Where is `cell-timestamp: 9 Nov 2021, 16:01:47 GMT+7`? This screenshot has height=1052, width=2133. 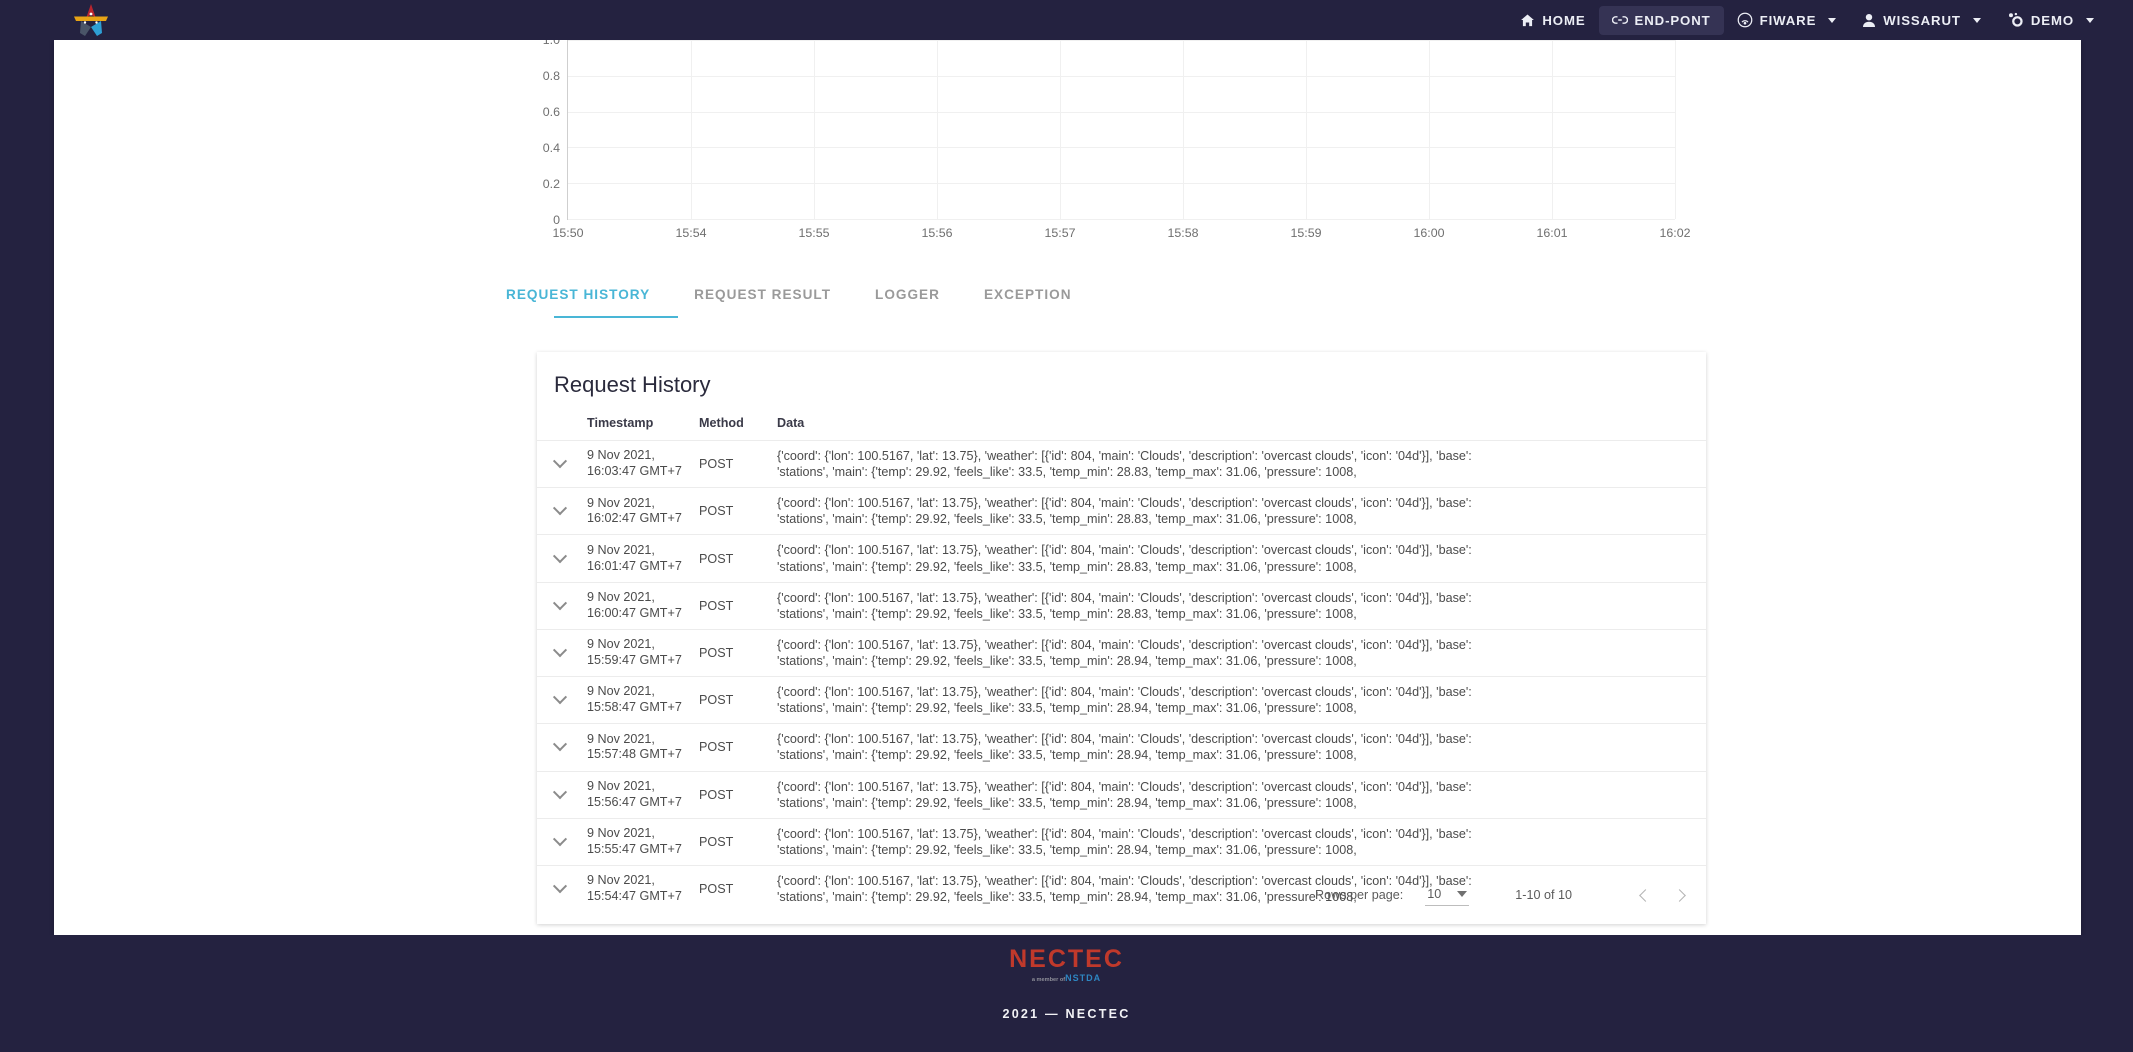
cell-timestamp: 9 Nov 2021, 16:01:47 GMT+7 is located at coordinates (639, 558).